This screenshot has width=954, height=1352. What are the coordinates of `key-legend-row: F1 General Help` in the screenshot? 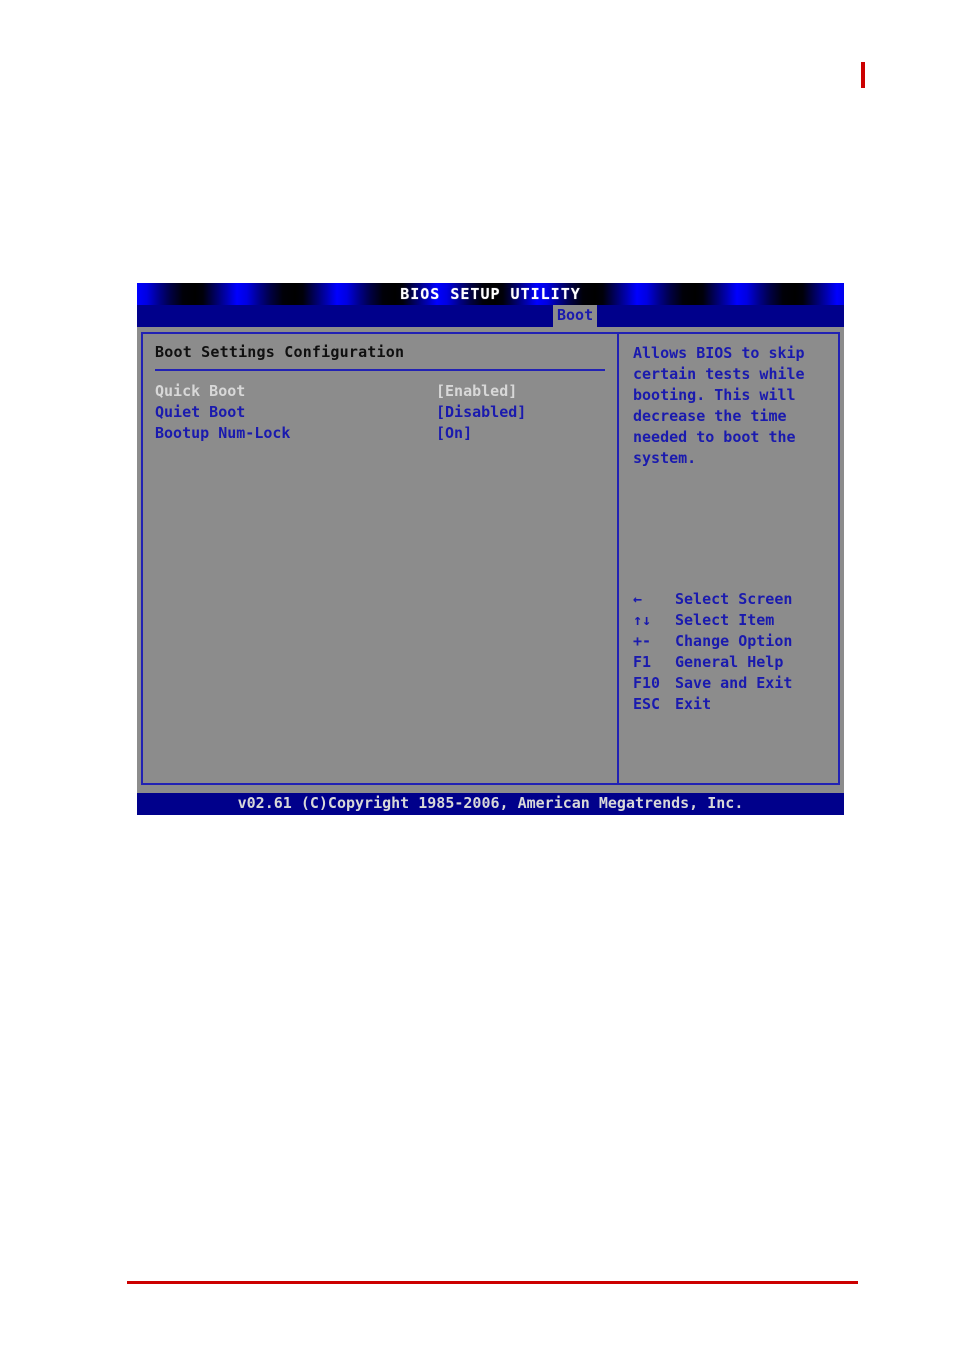 It's located at (712, 661).